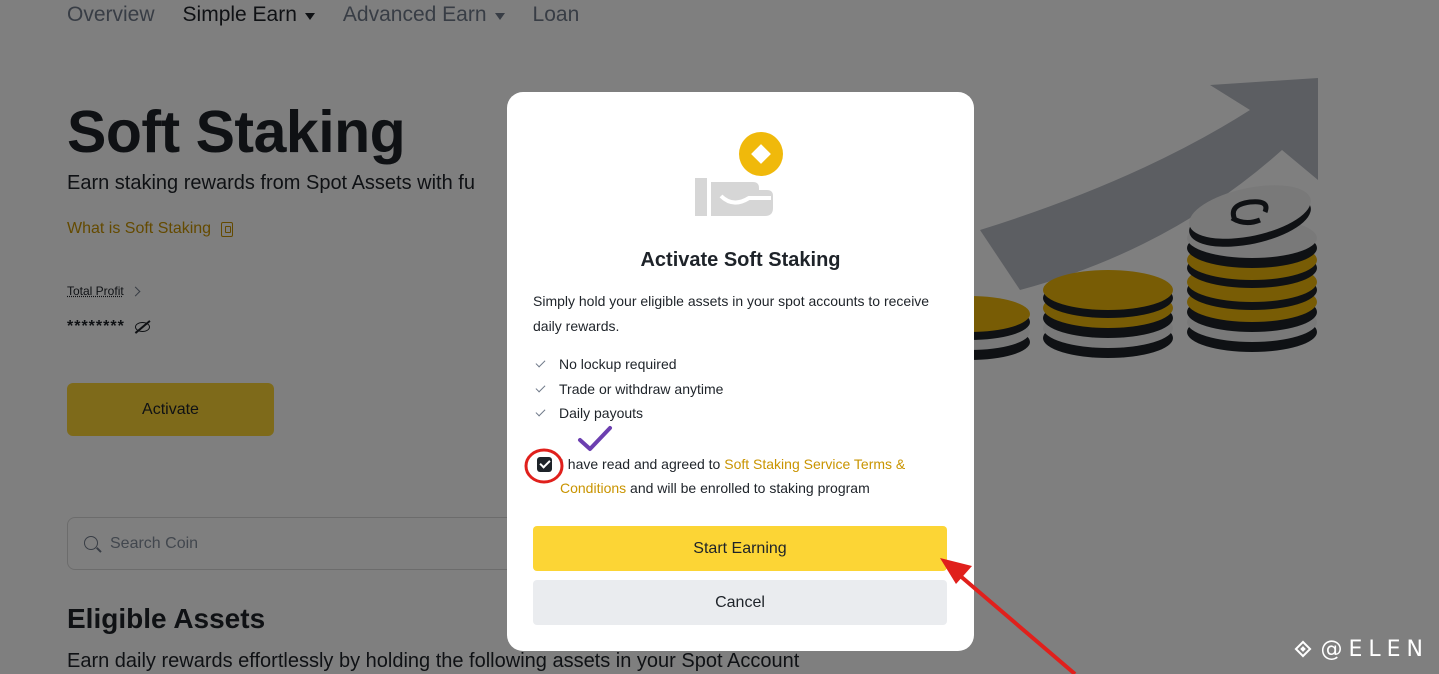 Image resolution: width=1439 pixels, height=674 pixels. Describe the element at coordinates (739, 174) in the screenshot. I see `hand-coin-icon` at that location.